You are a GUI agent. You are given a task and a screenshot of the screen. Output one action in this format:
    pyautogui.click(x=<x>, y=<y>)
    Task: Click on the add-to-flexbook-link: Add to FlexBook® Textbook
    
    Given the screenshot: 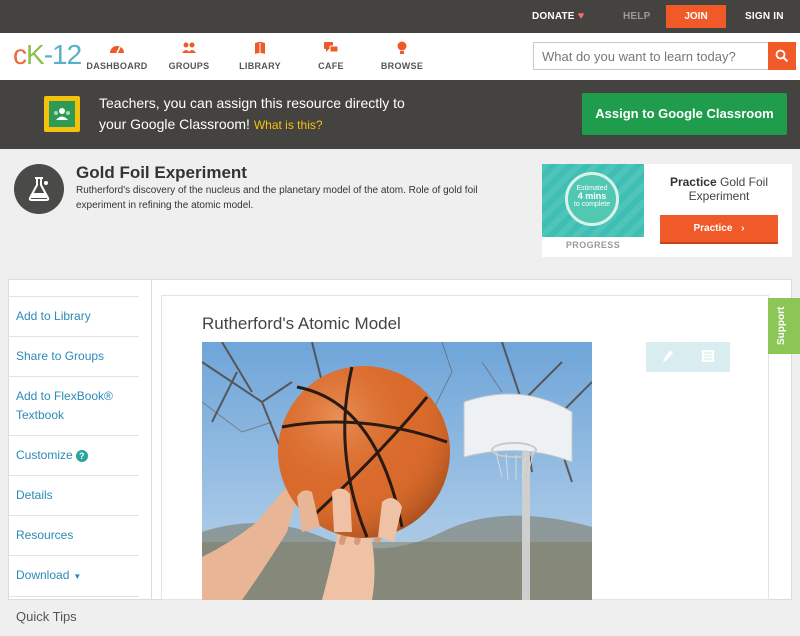 What is the action you would take?
    pyautogui.click(x=73, y=405)
    